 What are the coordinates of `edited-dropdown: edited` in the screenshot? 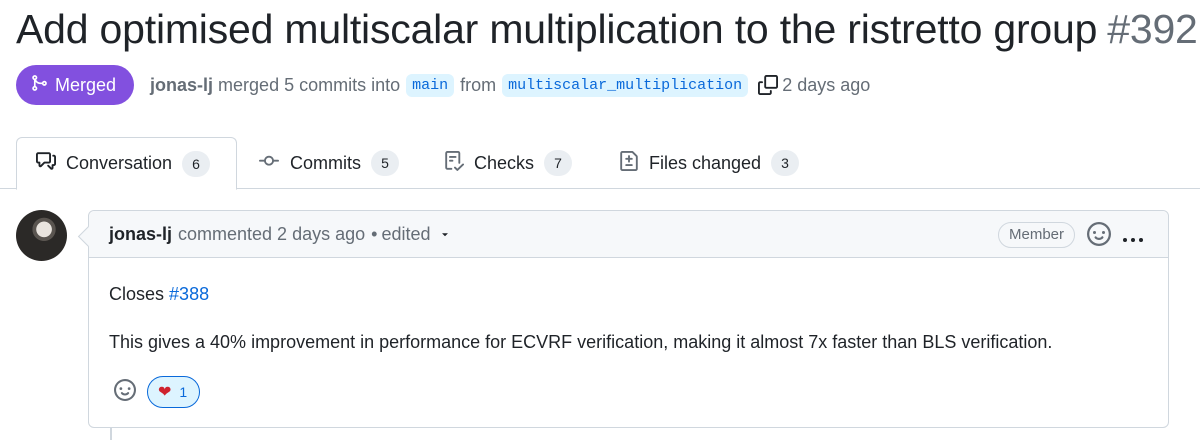 It's located at (415, 234).